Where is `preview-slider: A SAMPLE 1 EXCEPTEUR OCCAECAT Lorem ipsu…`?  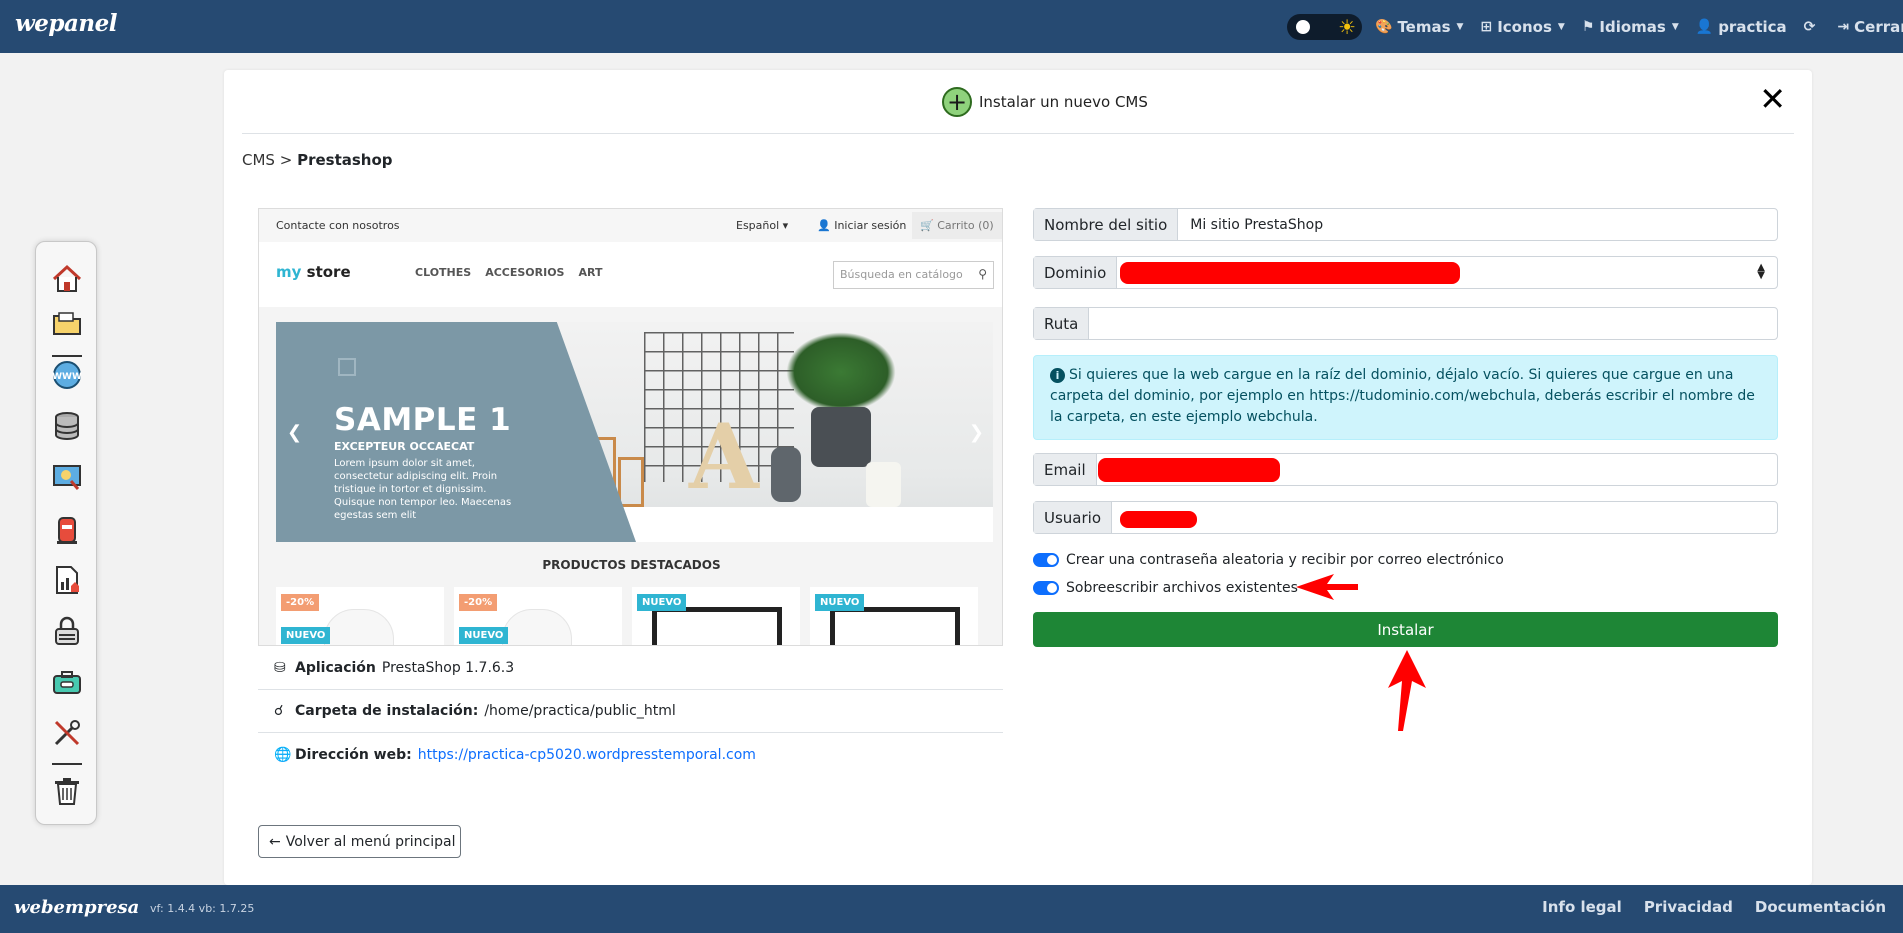 preview-slider: A SAMPLE 1 EXCEPTEUR OCCAECAT Lorem ipsu… is located at coordinates (634, 432).